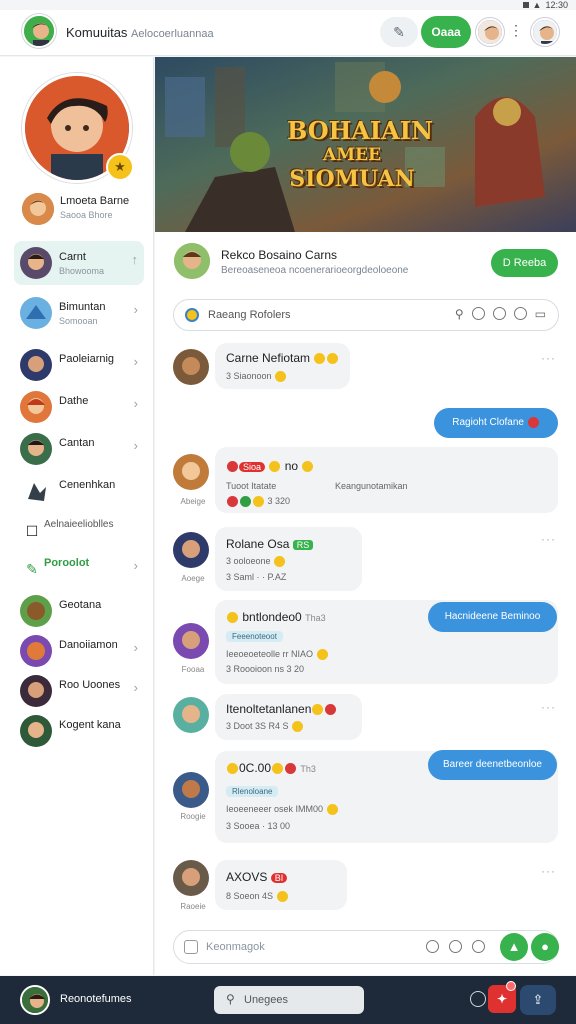 The image size is (576, 1024). I want to click on reply-pill: Bareer deenetbeonloe, so click(492, 765).